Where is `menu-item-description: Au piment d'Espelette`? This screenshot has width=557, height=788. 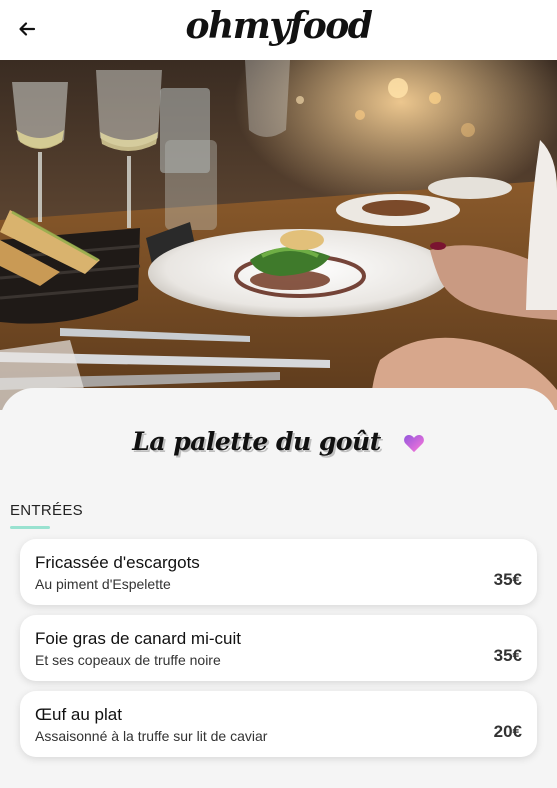 menu-item-description: Au piment d'Espelette is located at coordinates (103, 584).